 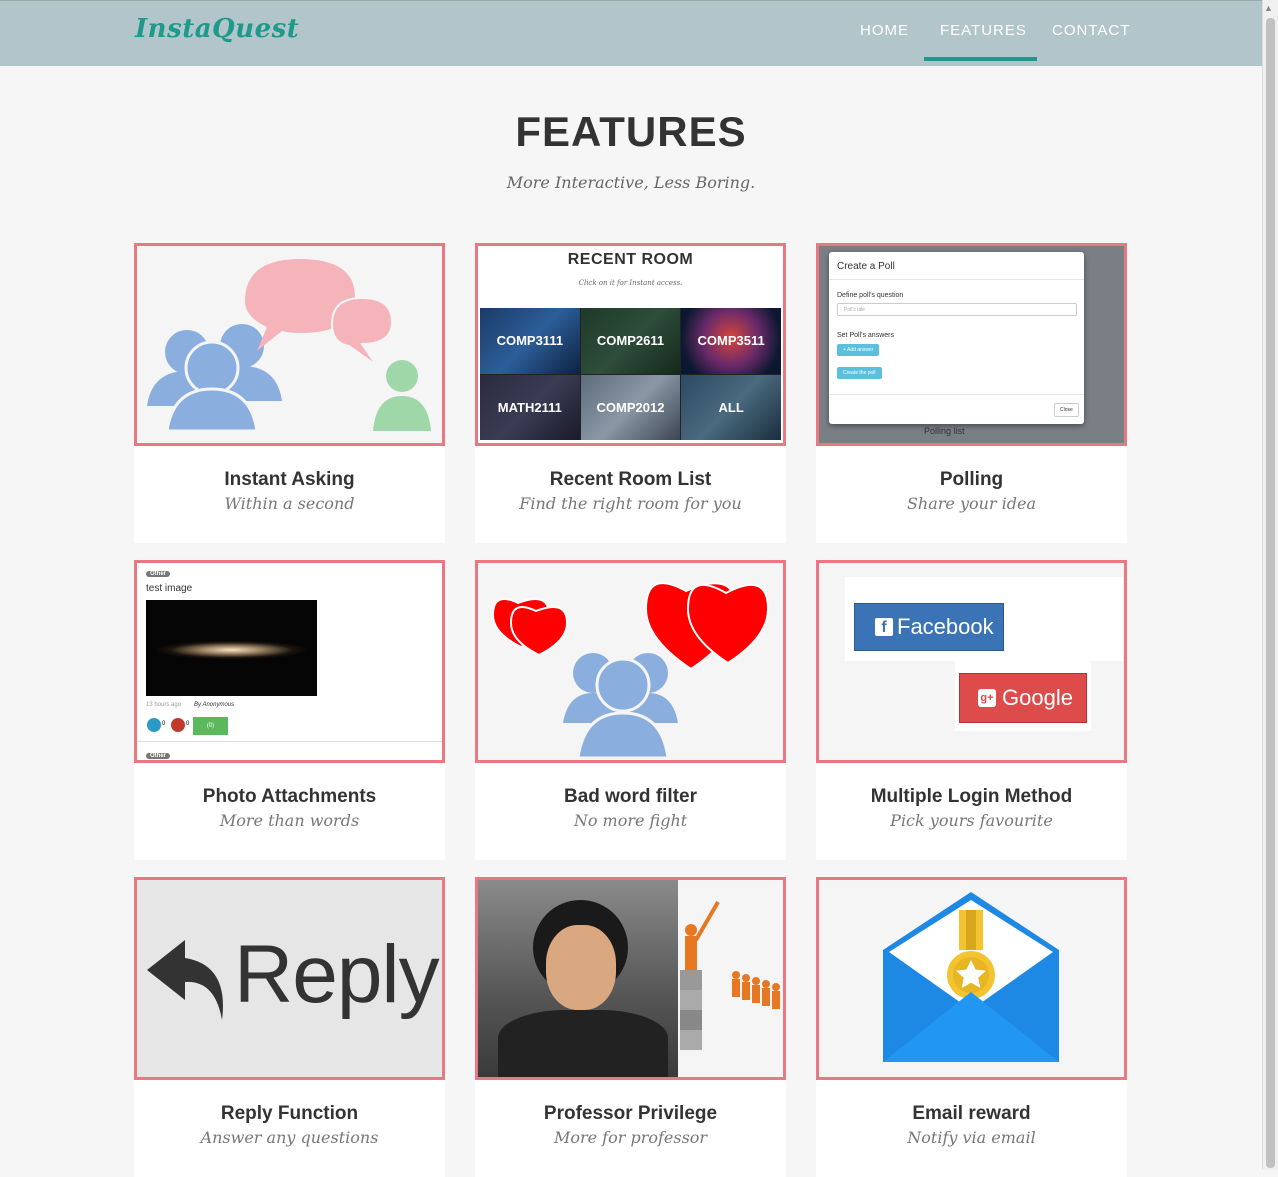 What do you see at coordinates (289, 1137) in the screenshot?
I see `feature-subtitle: Answer any questions` at bounding box center [289, 1137].